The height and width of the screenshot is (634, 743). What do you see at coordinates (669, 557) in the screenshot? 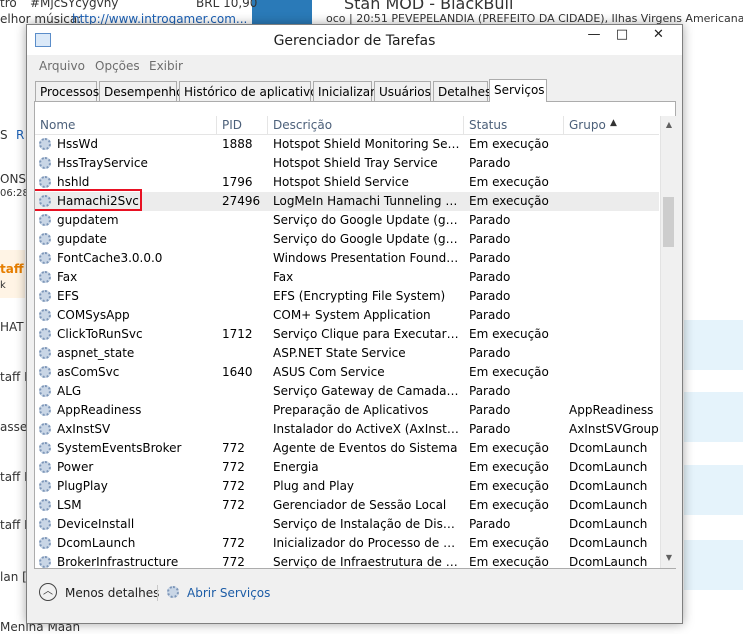
I see `scroll-down-arrow-icon: ▼` at bounding box center [669, 557].